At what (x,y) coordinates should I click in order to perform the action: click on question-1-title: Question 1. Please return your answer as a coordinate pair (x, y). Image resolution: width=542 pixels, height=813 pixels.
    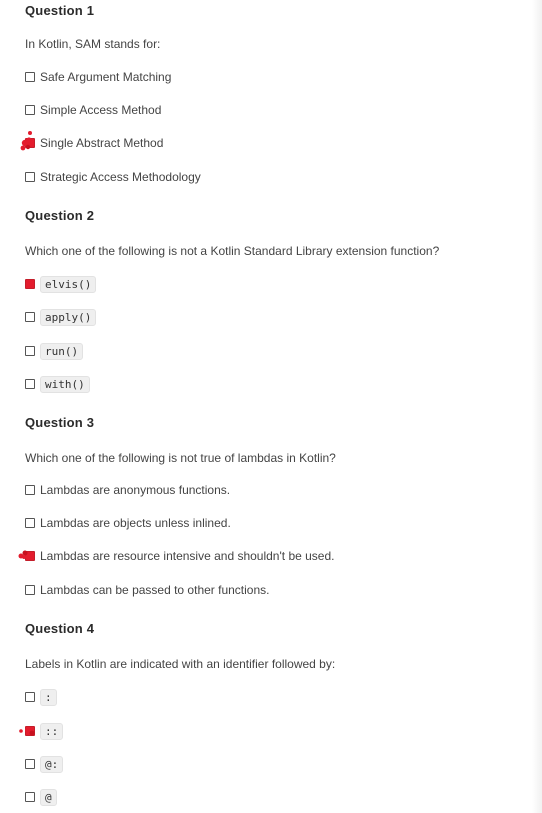
    Looking at the image, I should click on (60, 10).